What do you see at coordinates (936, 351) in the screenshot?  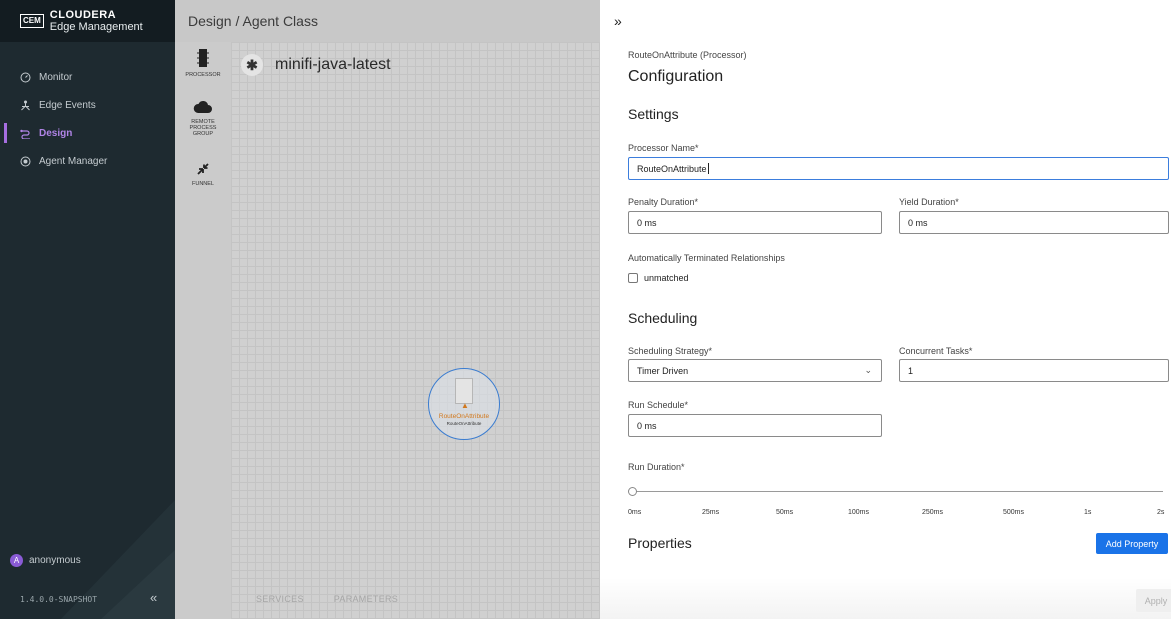 I see `concurrent-tasks-label: Concurrent Tasks*` at bounding box center [936, 351].